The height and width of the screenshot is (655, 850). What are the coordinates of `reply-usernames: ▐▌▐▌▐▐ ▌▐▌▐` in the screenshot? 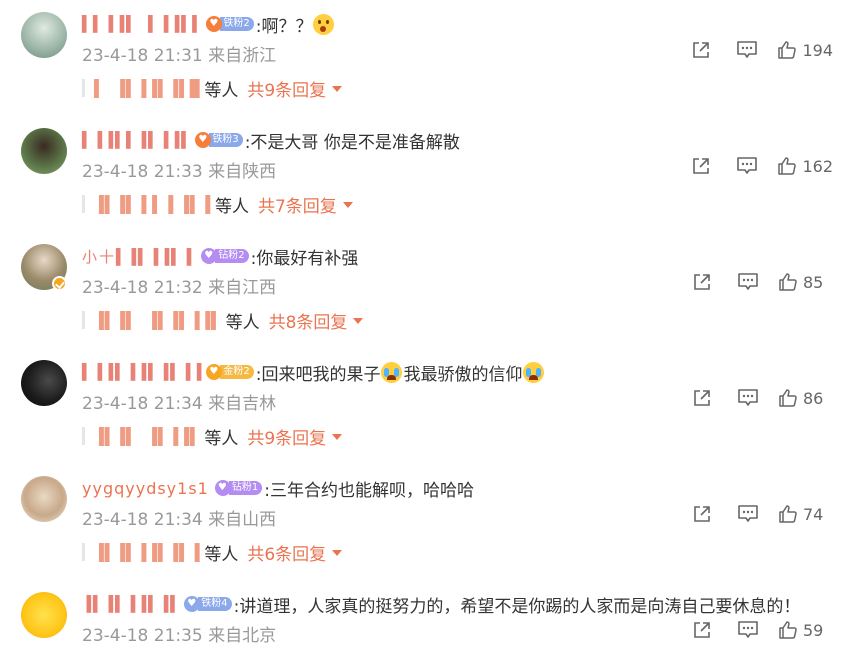 It's located at (152, 204).